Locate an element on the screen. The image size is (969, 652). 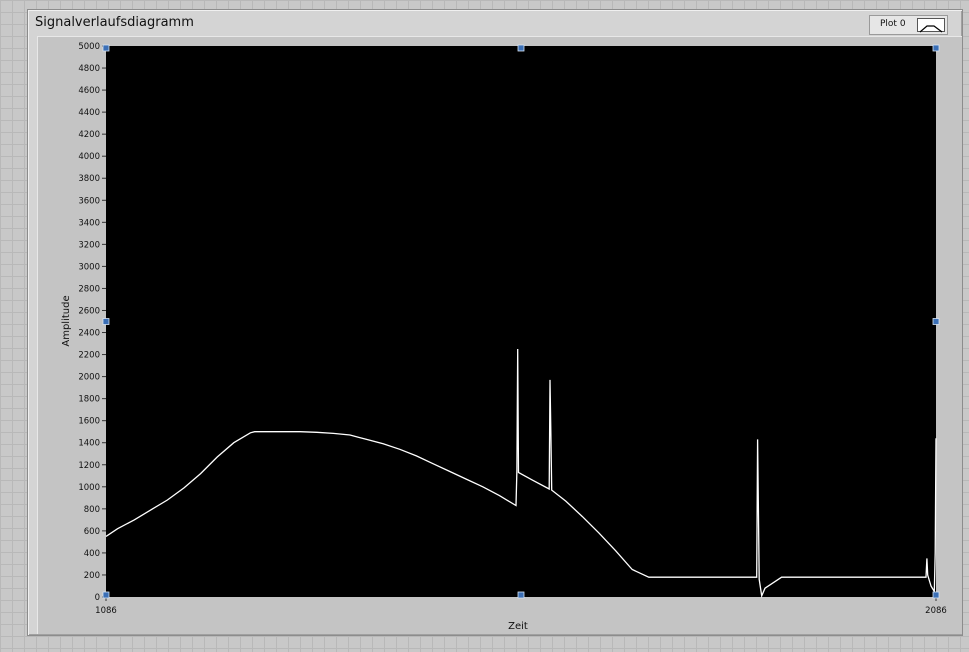
y-tick-label: 2400 is located at coordinates (89, 334).